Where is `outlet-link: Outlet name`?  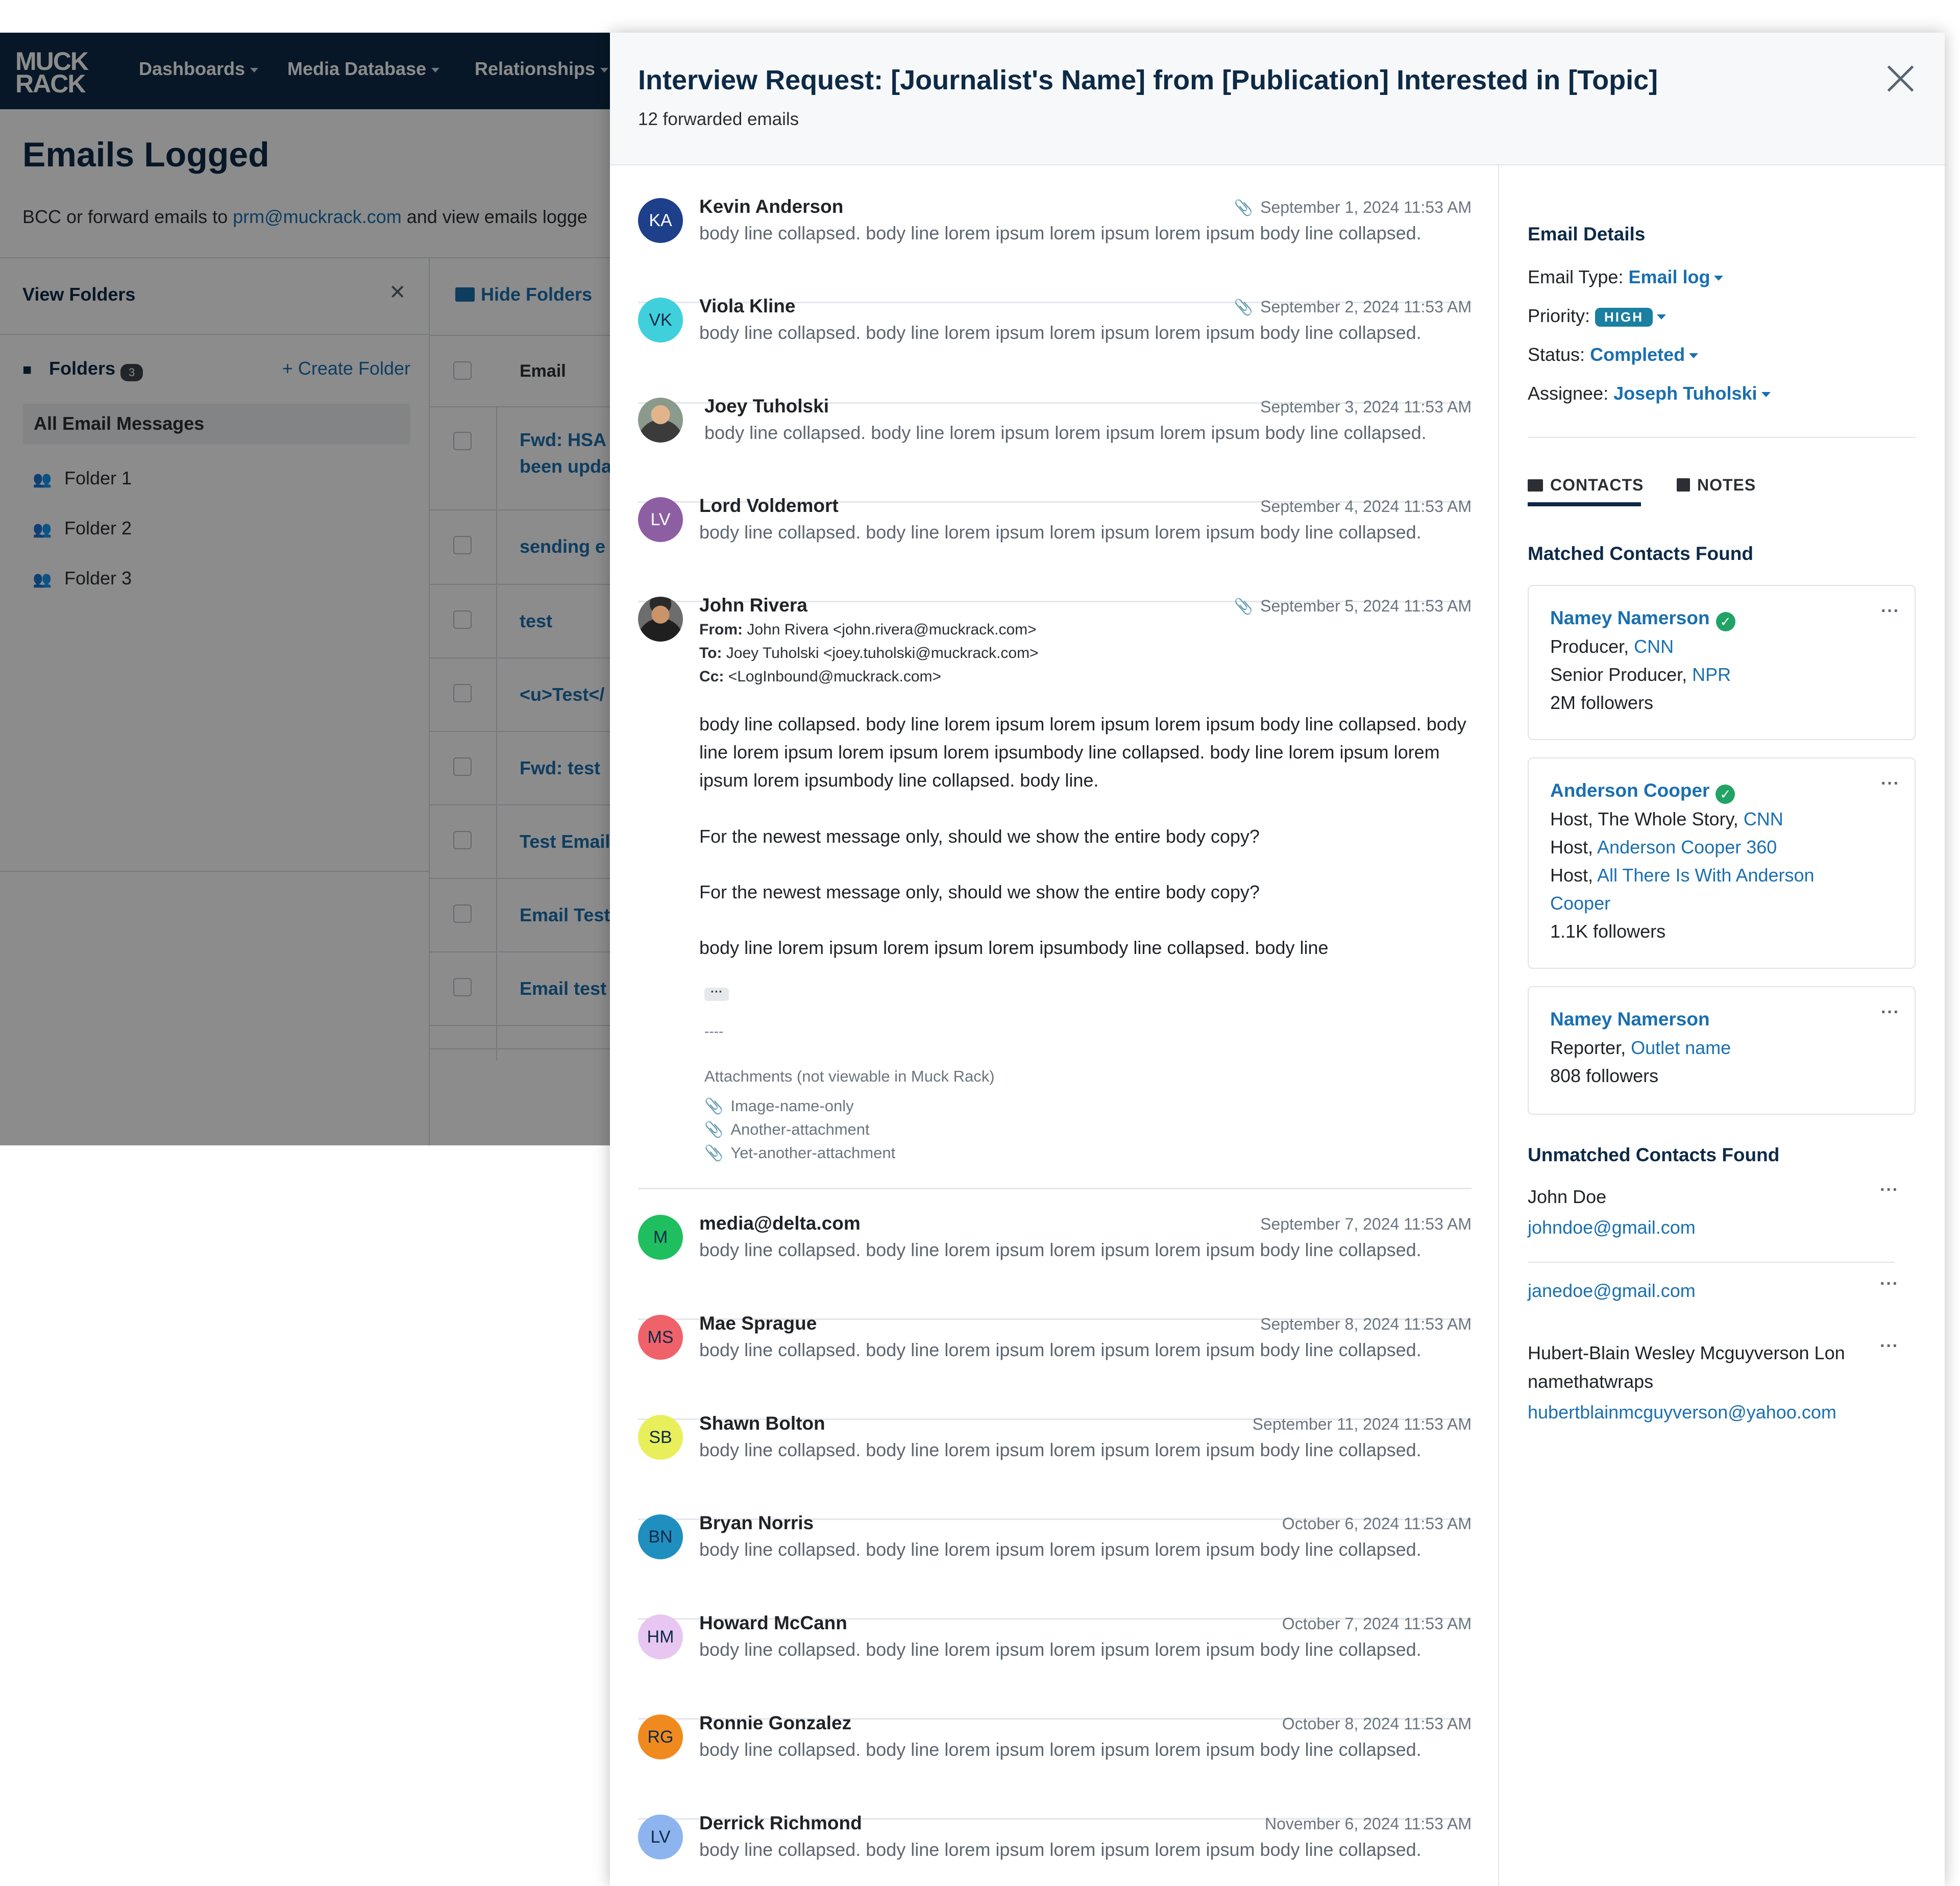 outlet-link: Outlet name is located at coordinates (1681, 1047).